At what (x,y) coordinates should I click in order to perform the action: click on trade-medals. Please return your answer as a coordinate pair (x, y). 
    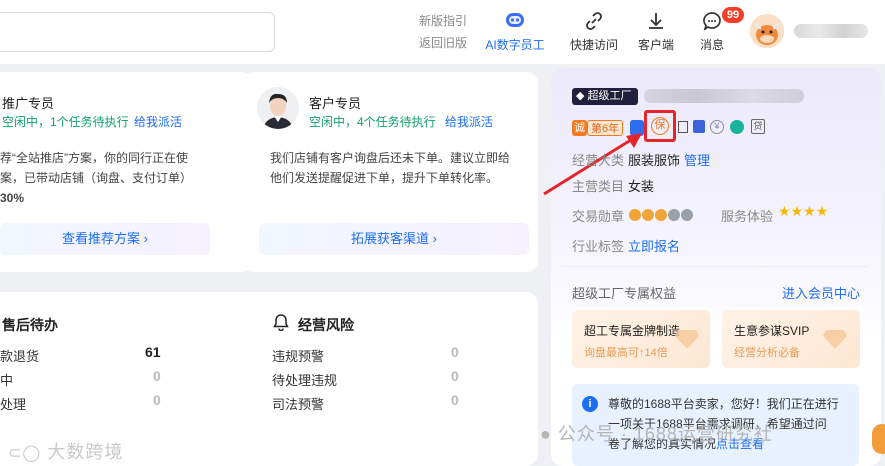
    Looking at the image, I should click on (661, 213).